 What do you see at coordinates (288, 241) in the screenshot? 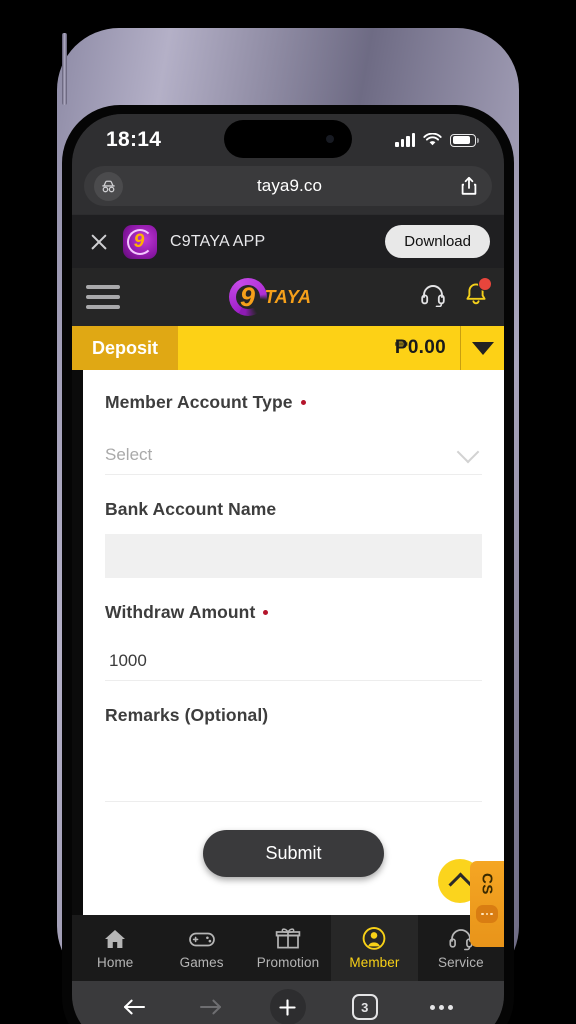
I see `app-smart-banner: 9 C9TAYA APP Download` at bounding box center [288, 241].